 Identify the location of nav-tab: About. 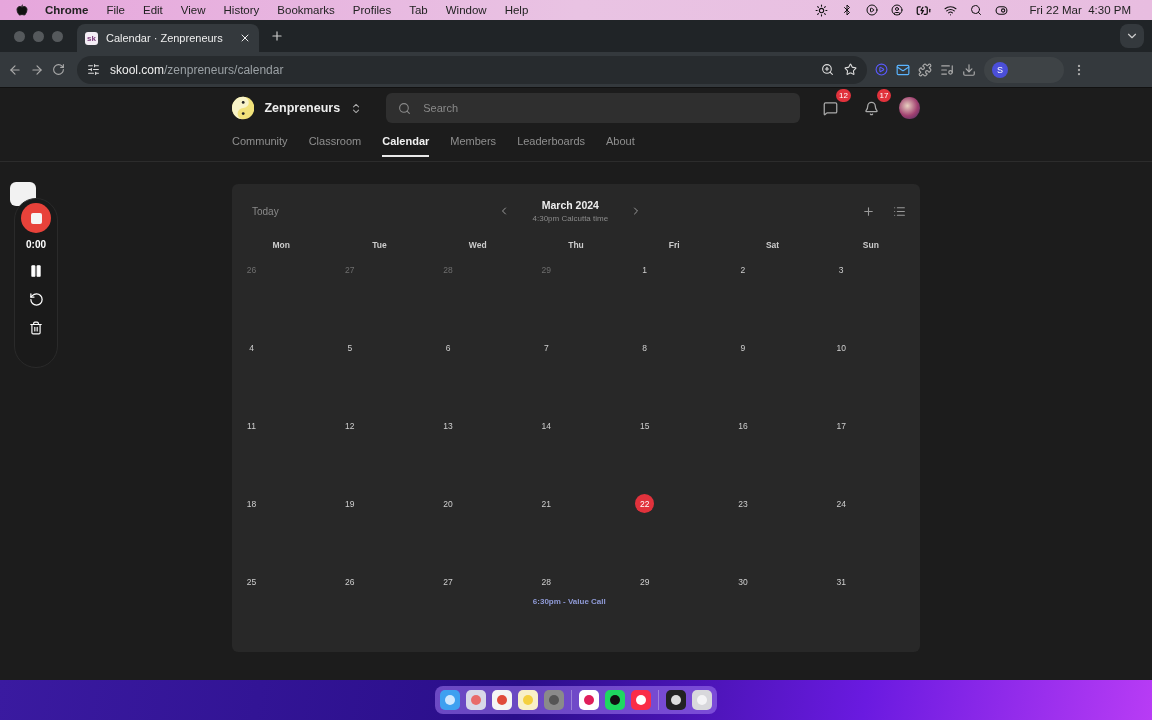
(620, 146).